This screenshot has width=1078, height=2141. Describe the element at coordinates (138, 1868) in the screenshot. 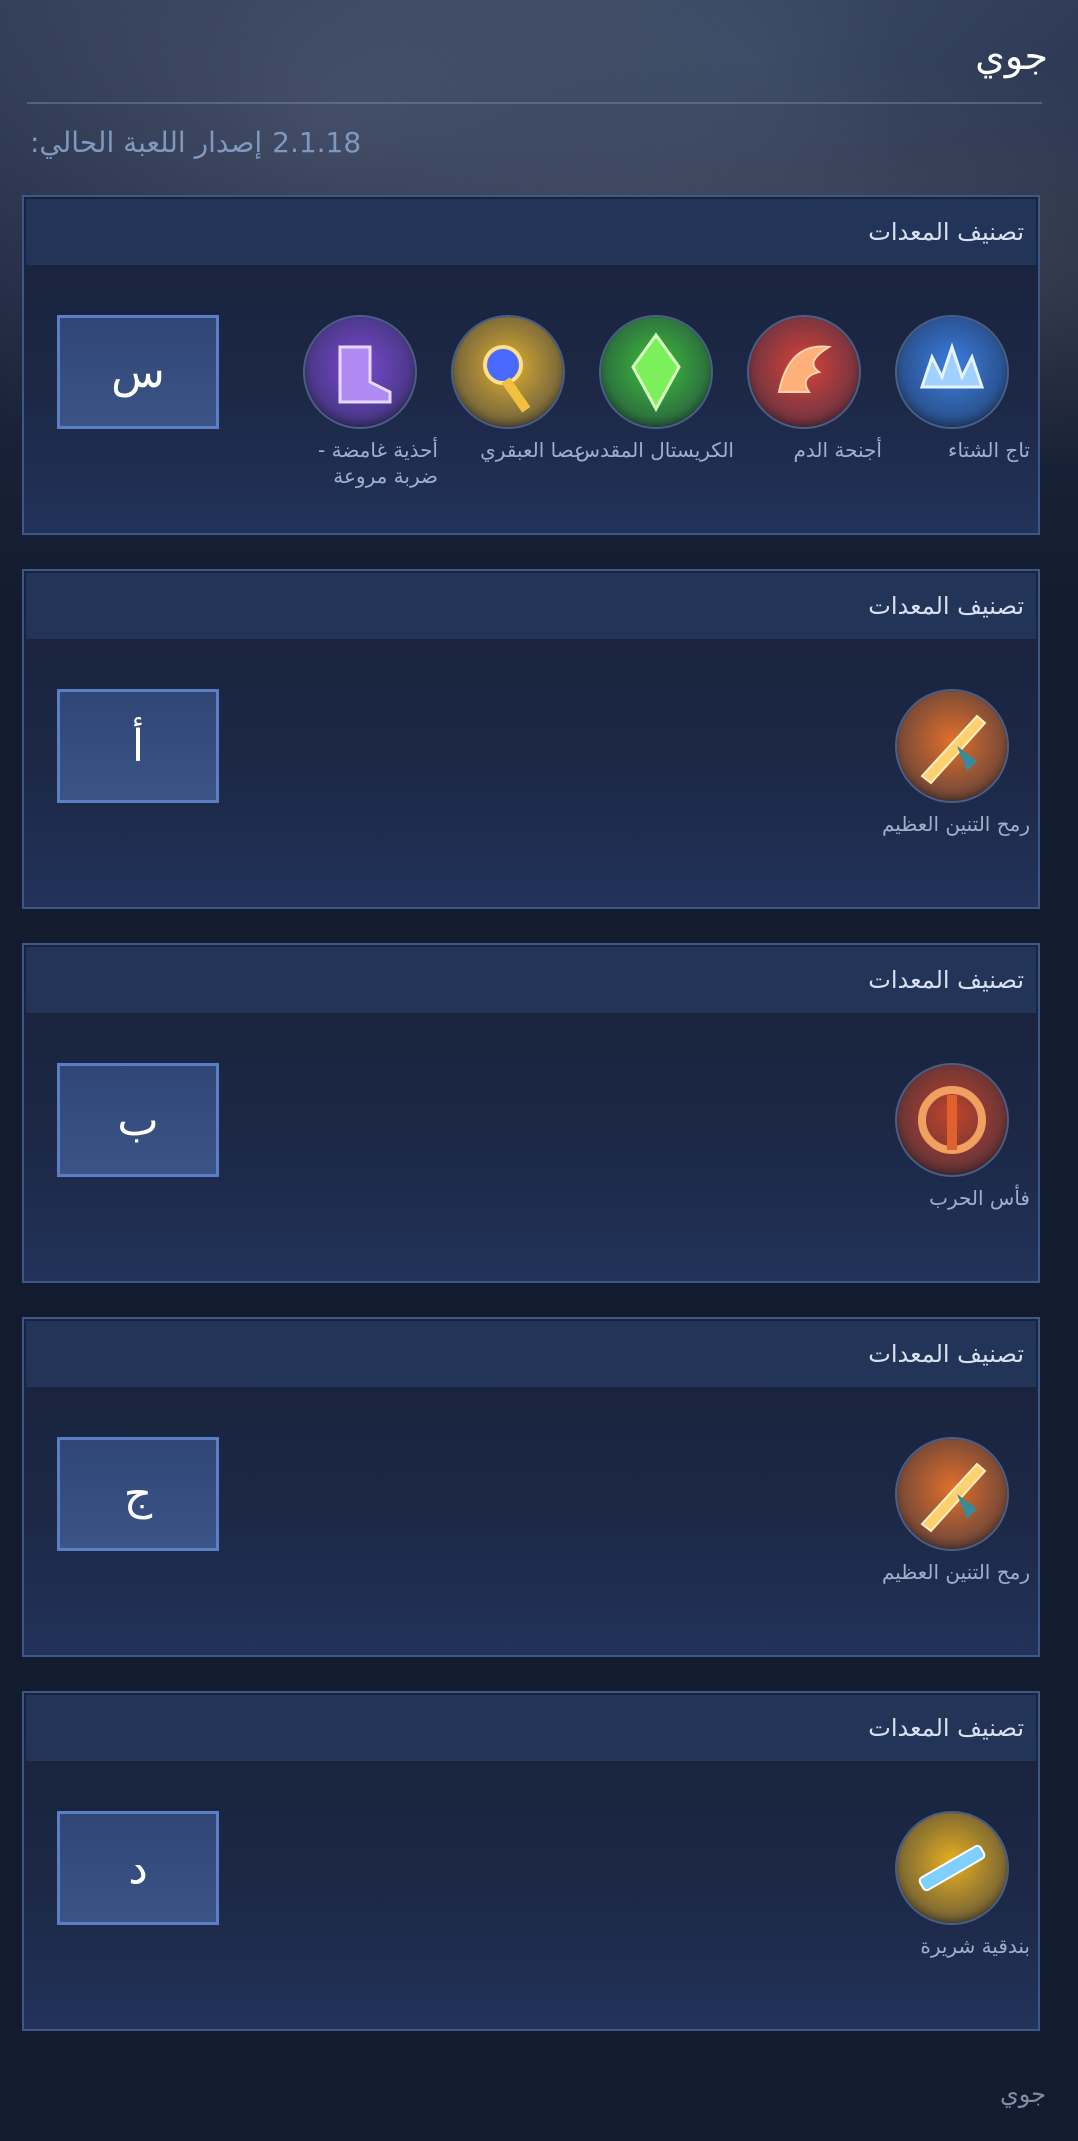

I see `tier-badge: د` at that location.